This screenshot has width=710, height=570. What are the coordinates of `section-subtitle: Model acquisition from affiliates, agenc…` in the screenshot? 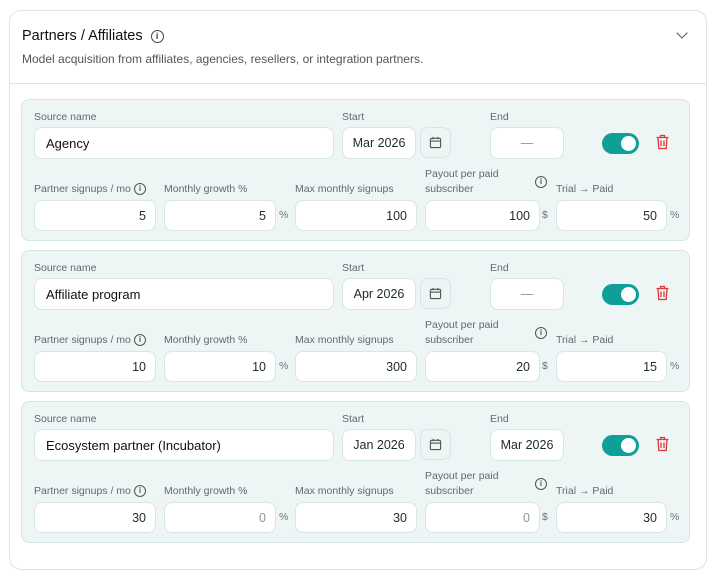 It's located at (223, 59).